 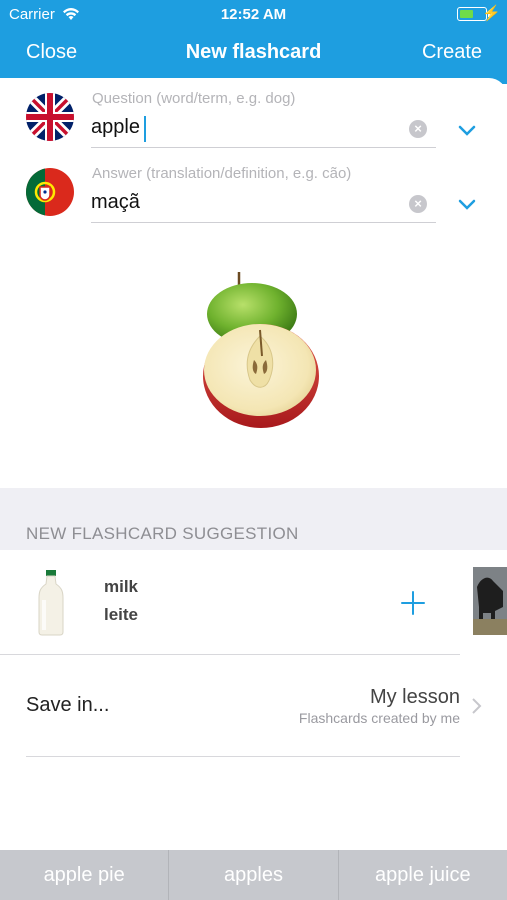 I want to click on keyboard-suggestion-3: apple juice, so click(x=423, y=875).